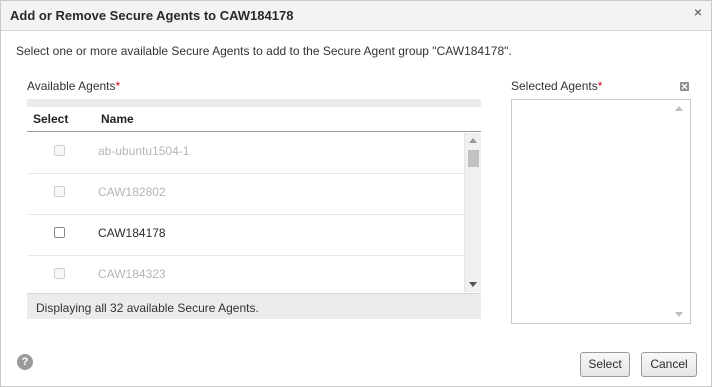  What do you see at coordinates (144, 151) in the screenshot?
I see `agent-name: ab-ubuntu1504-1` at bounding box center [144, 151].